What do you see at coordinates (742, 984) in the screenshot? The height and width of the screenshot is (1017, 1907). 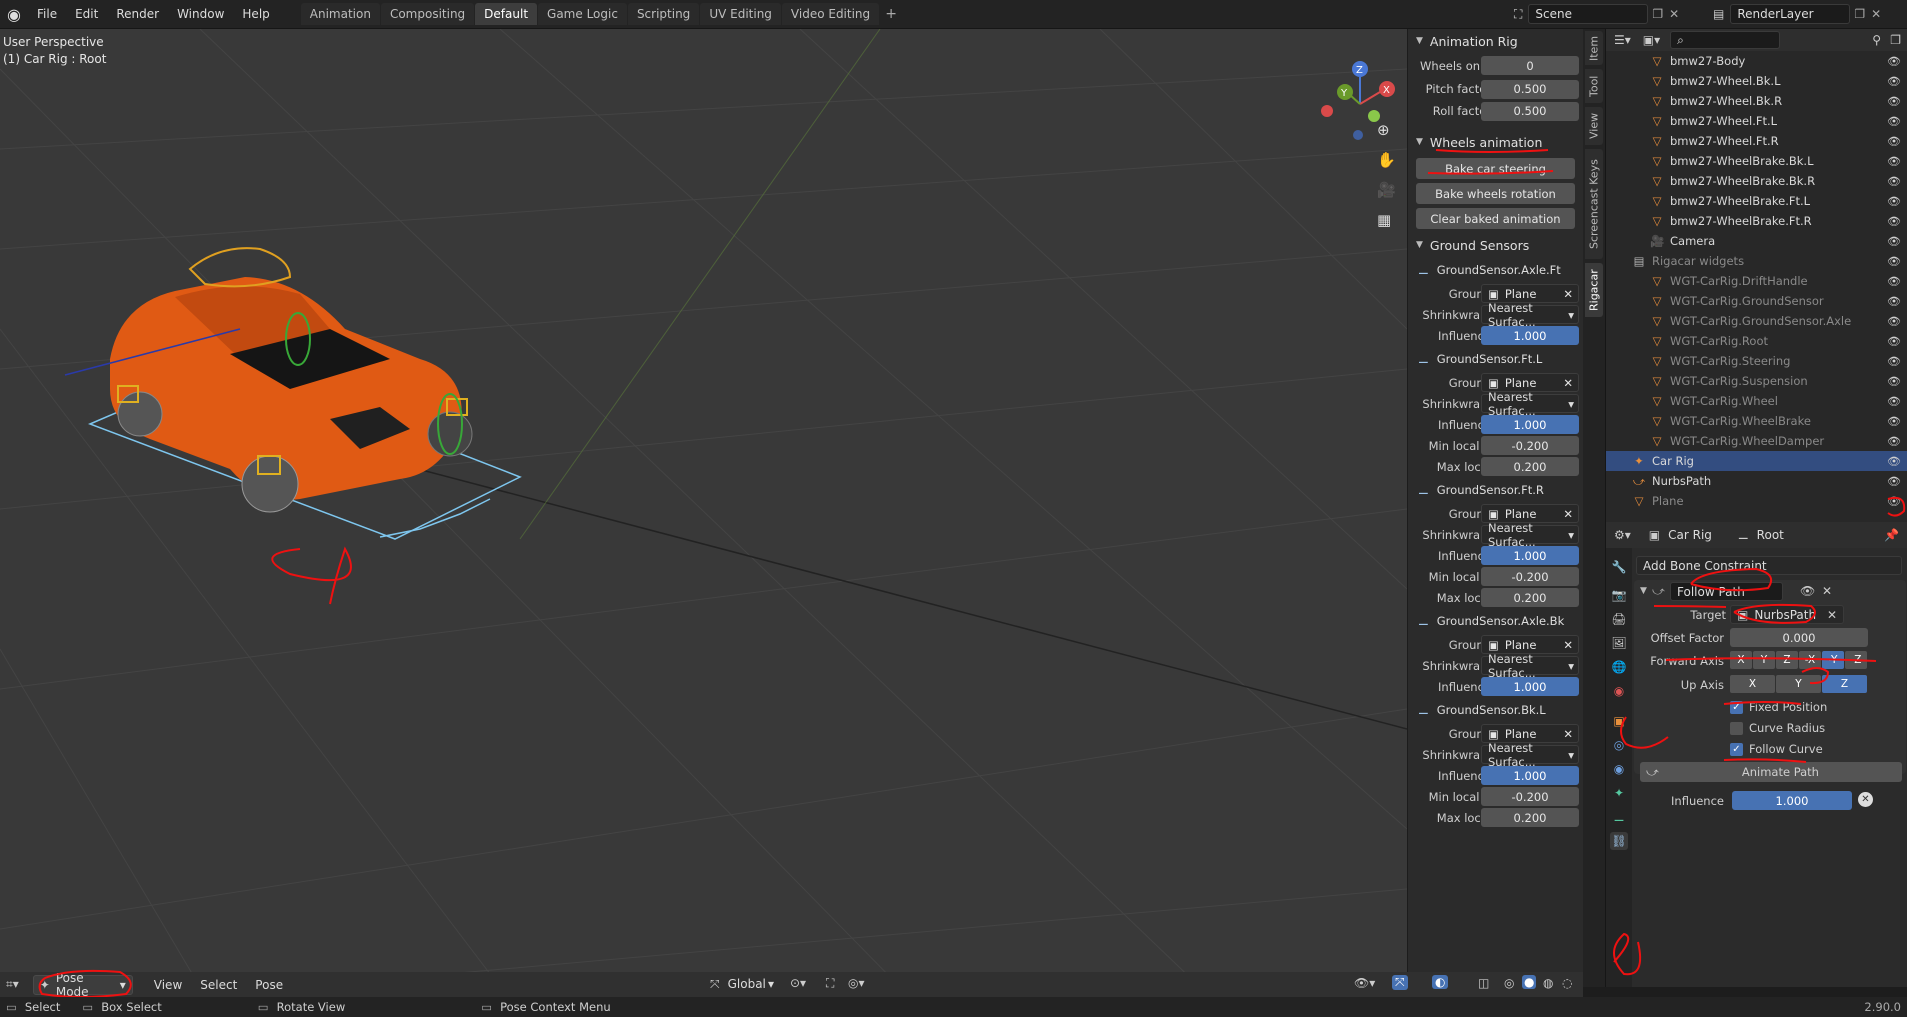 I see `transform-orientation-dropdown: ⤧ Global ▾` at bounding box center [742, 984].